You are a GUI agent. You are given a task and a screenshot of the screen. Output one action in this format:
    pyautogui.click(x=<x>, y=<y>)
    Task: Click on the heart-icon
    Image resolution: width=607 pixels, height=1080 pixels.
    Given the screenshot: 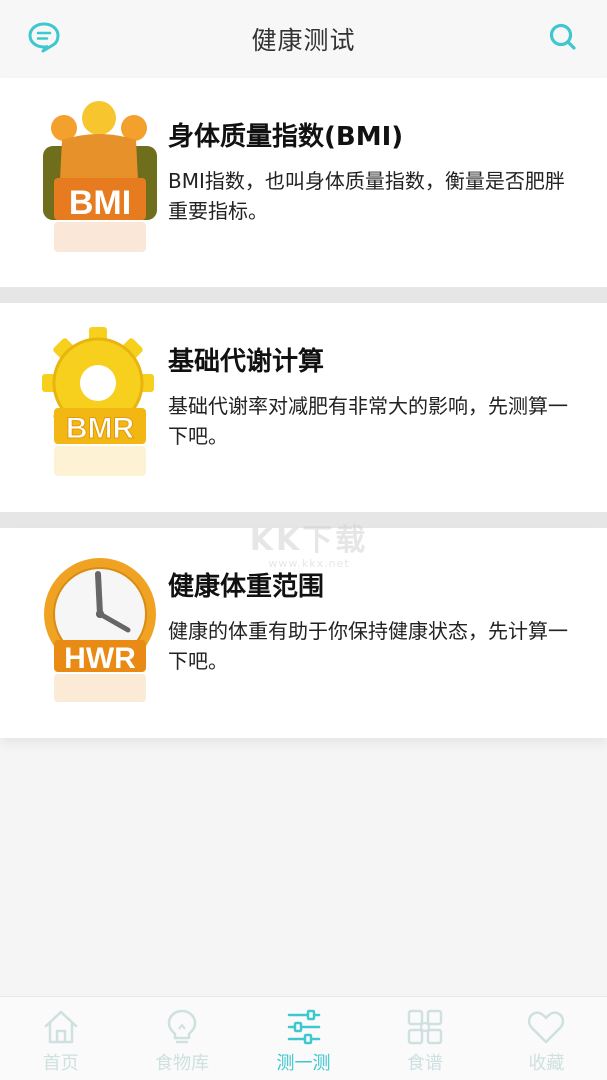 What is the action you would take?
    pyautogui.click(x=546, y=1027)
    